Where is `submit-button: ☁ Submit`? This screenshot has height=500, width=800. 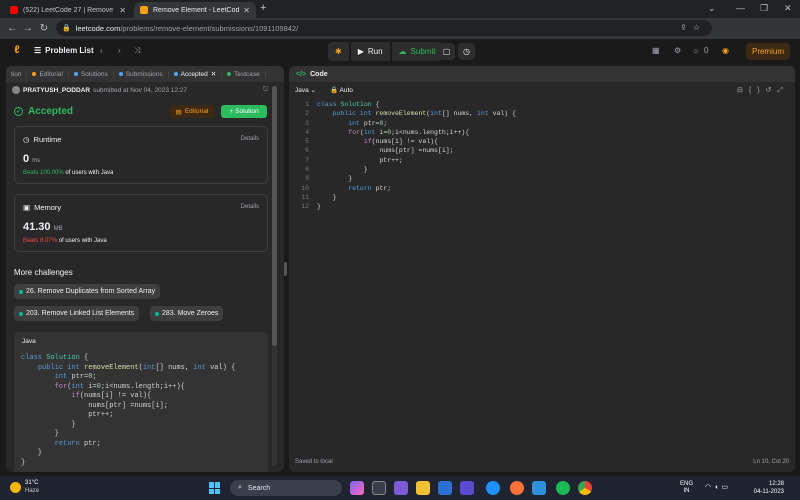
submit-button: ☁ Submit is located at coordinates (417, 51).